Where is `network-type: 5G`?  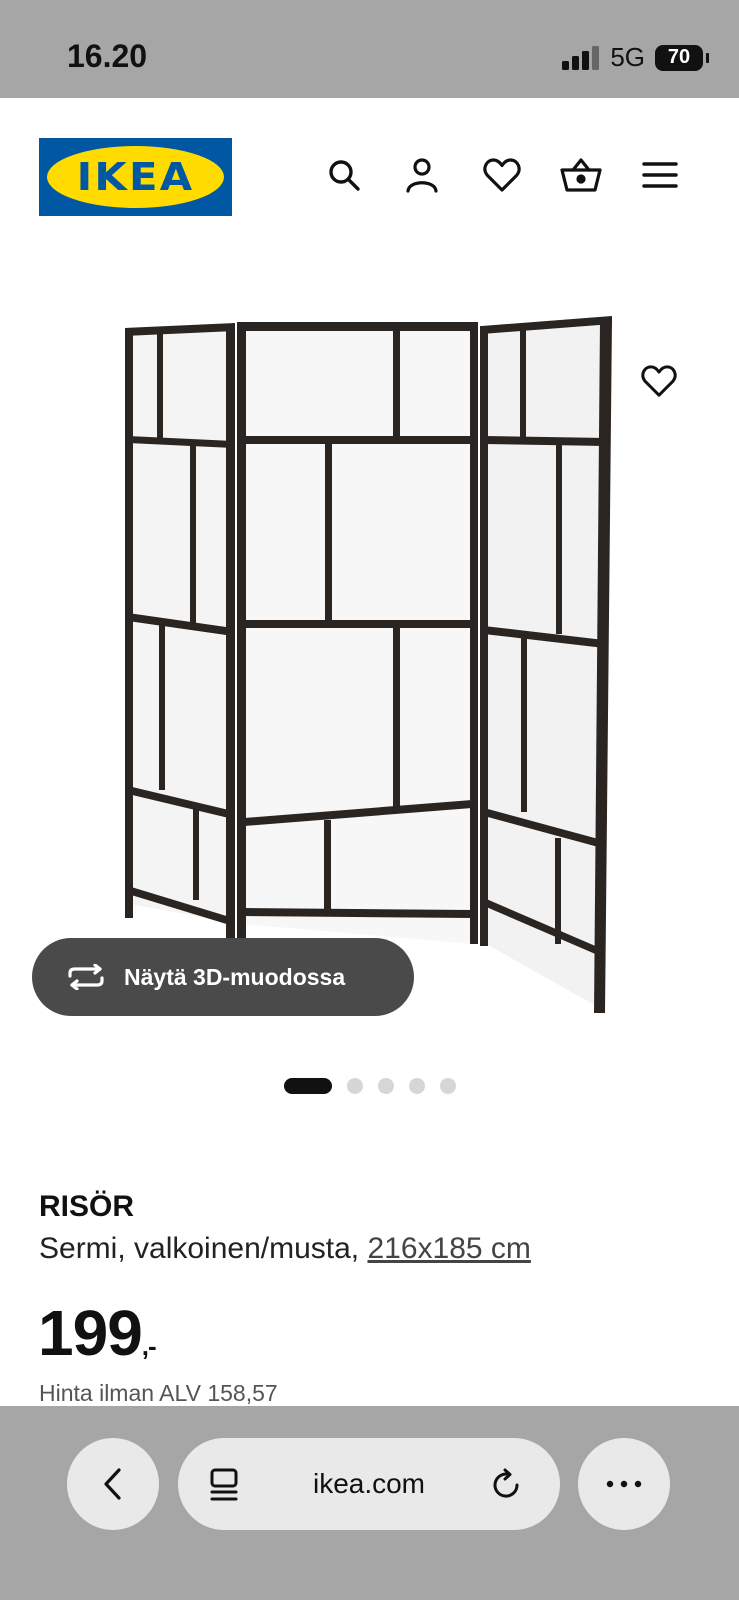
network-type: 5G is located at coordinates (627, 57).